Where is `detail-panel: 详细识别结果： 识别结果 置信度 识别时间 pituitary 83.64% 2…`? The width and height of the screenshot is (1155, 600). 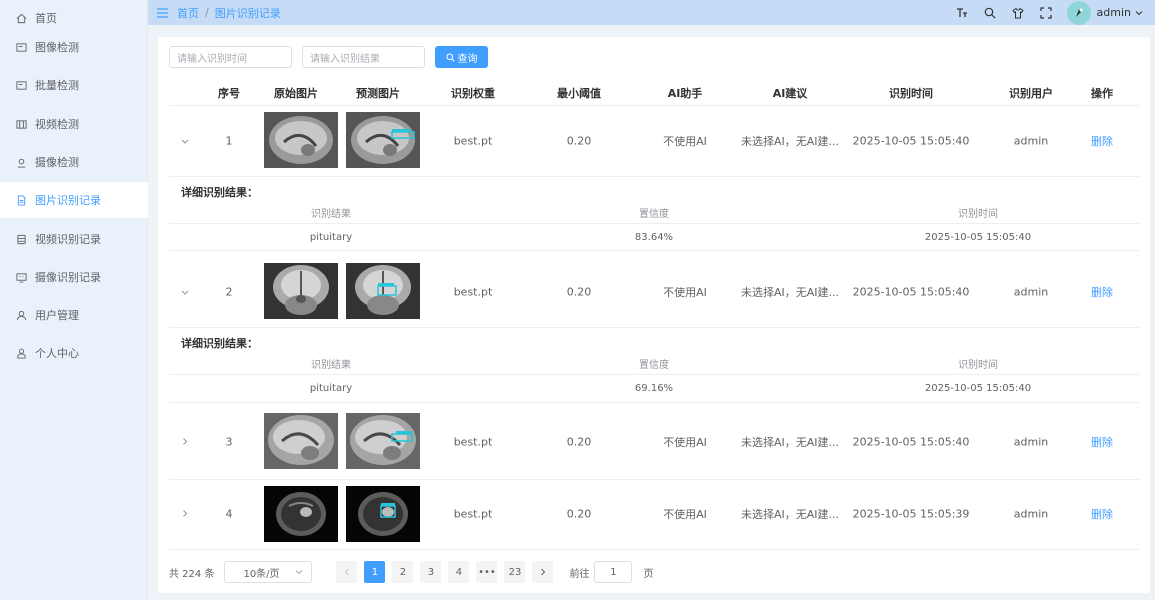
detail-panel: 详细识别结果： 识别结果 置信度 识别时间 pituitary 83.64% 2… is located at coordinates (654, 214).